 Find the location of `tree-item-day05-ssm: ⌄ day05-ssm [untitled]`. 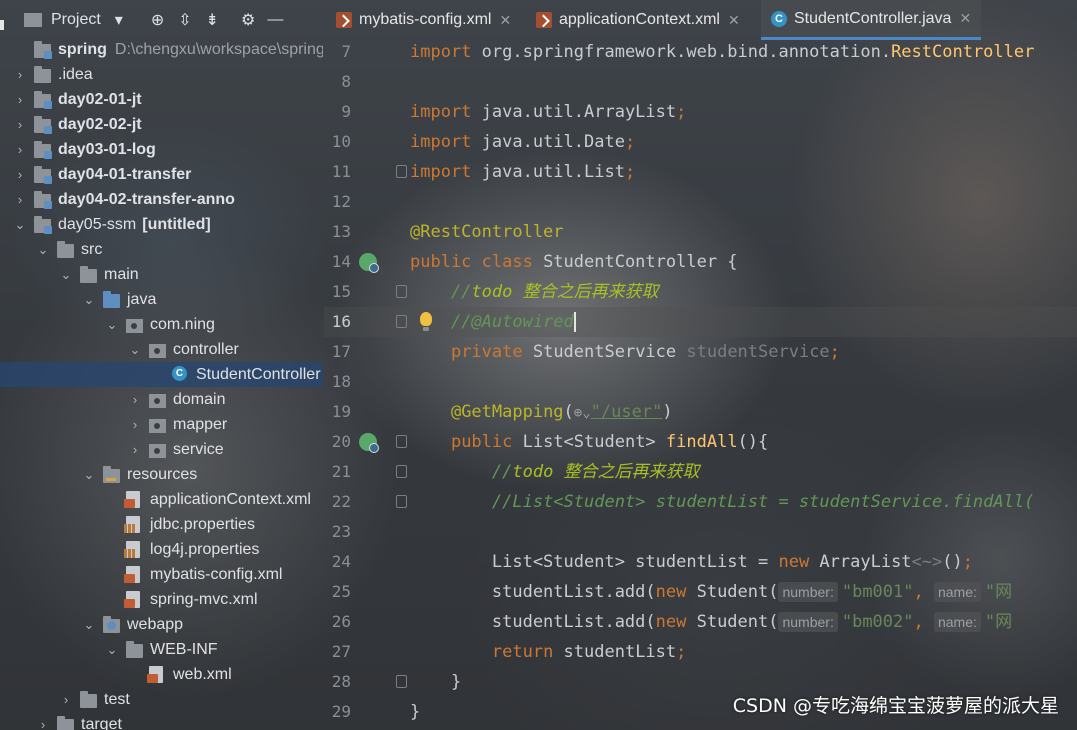

tree-item-day05-ssm: ⌄ day05-ssm [untitled] is located at coordinates (161, 224).